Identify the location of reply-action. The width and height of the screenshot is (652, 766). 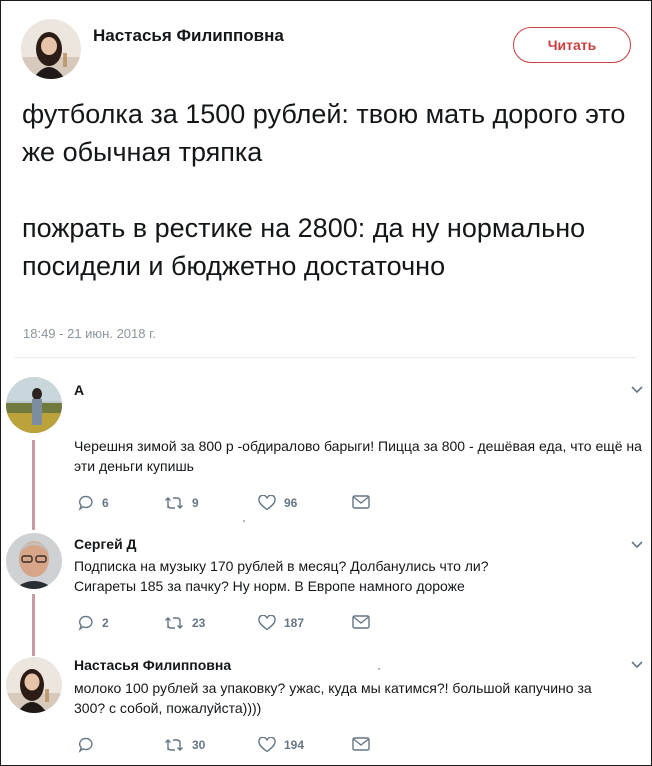
(90, 745).